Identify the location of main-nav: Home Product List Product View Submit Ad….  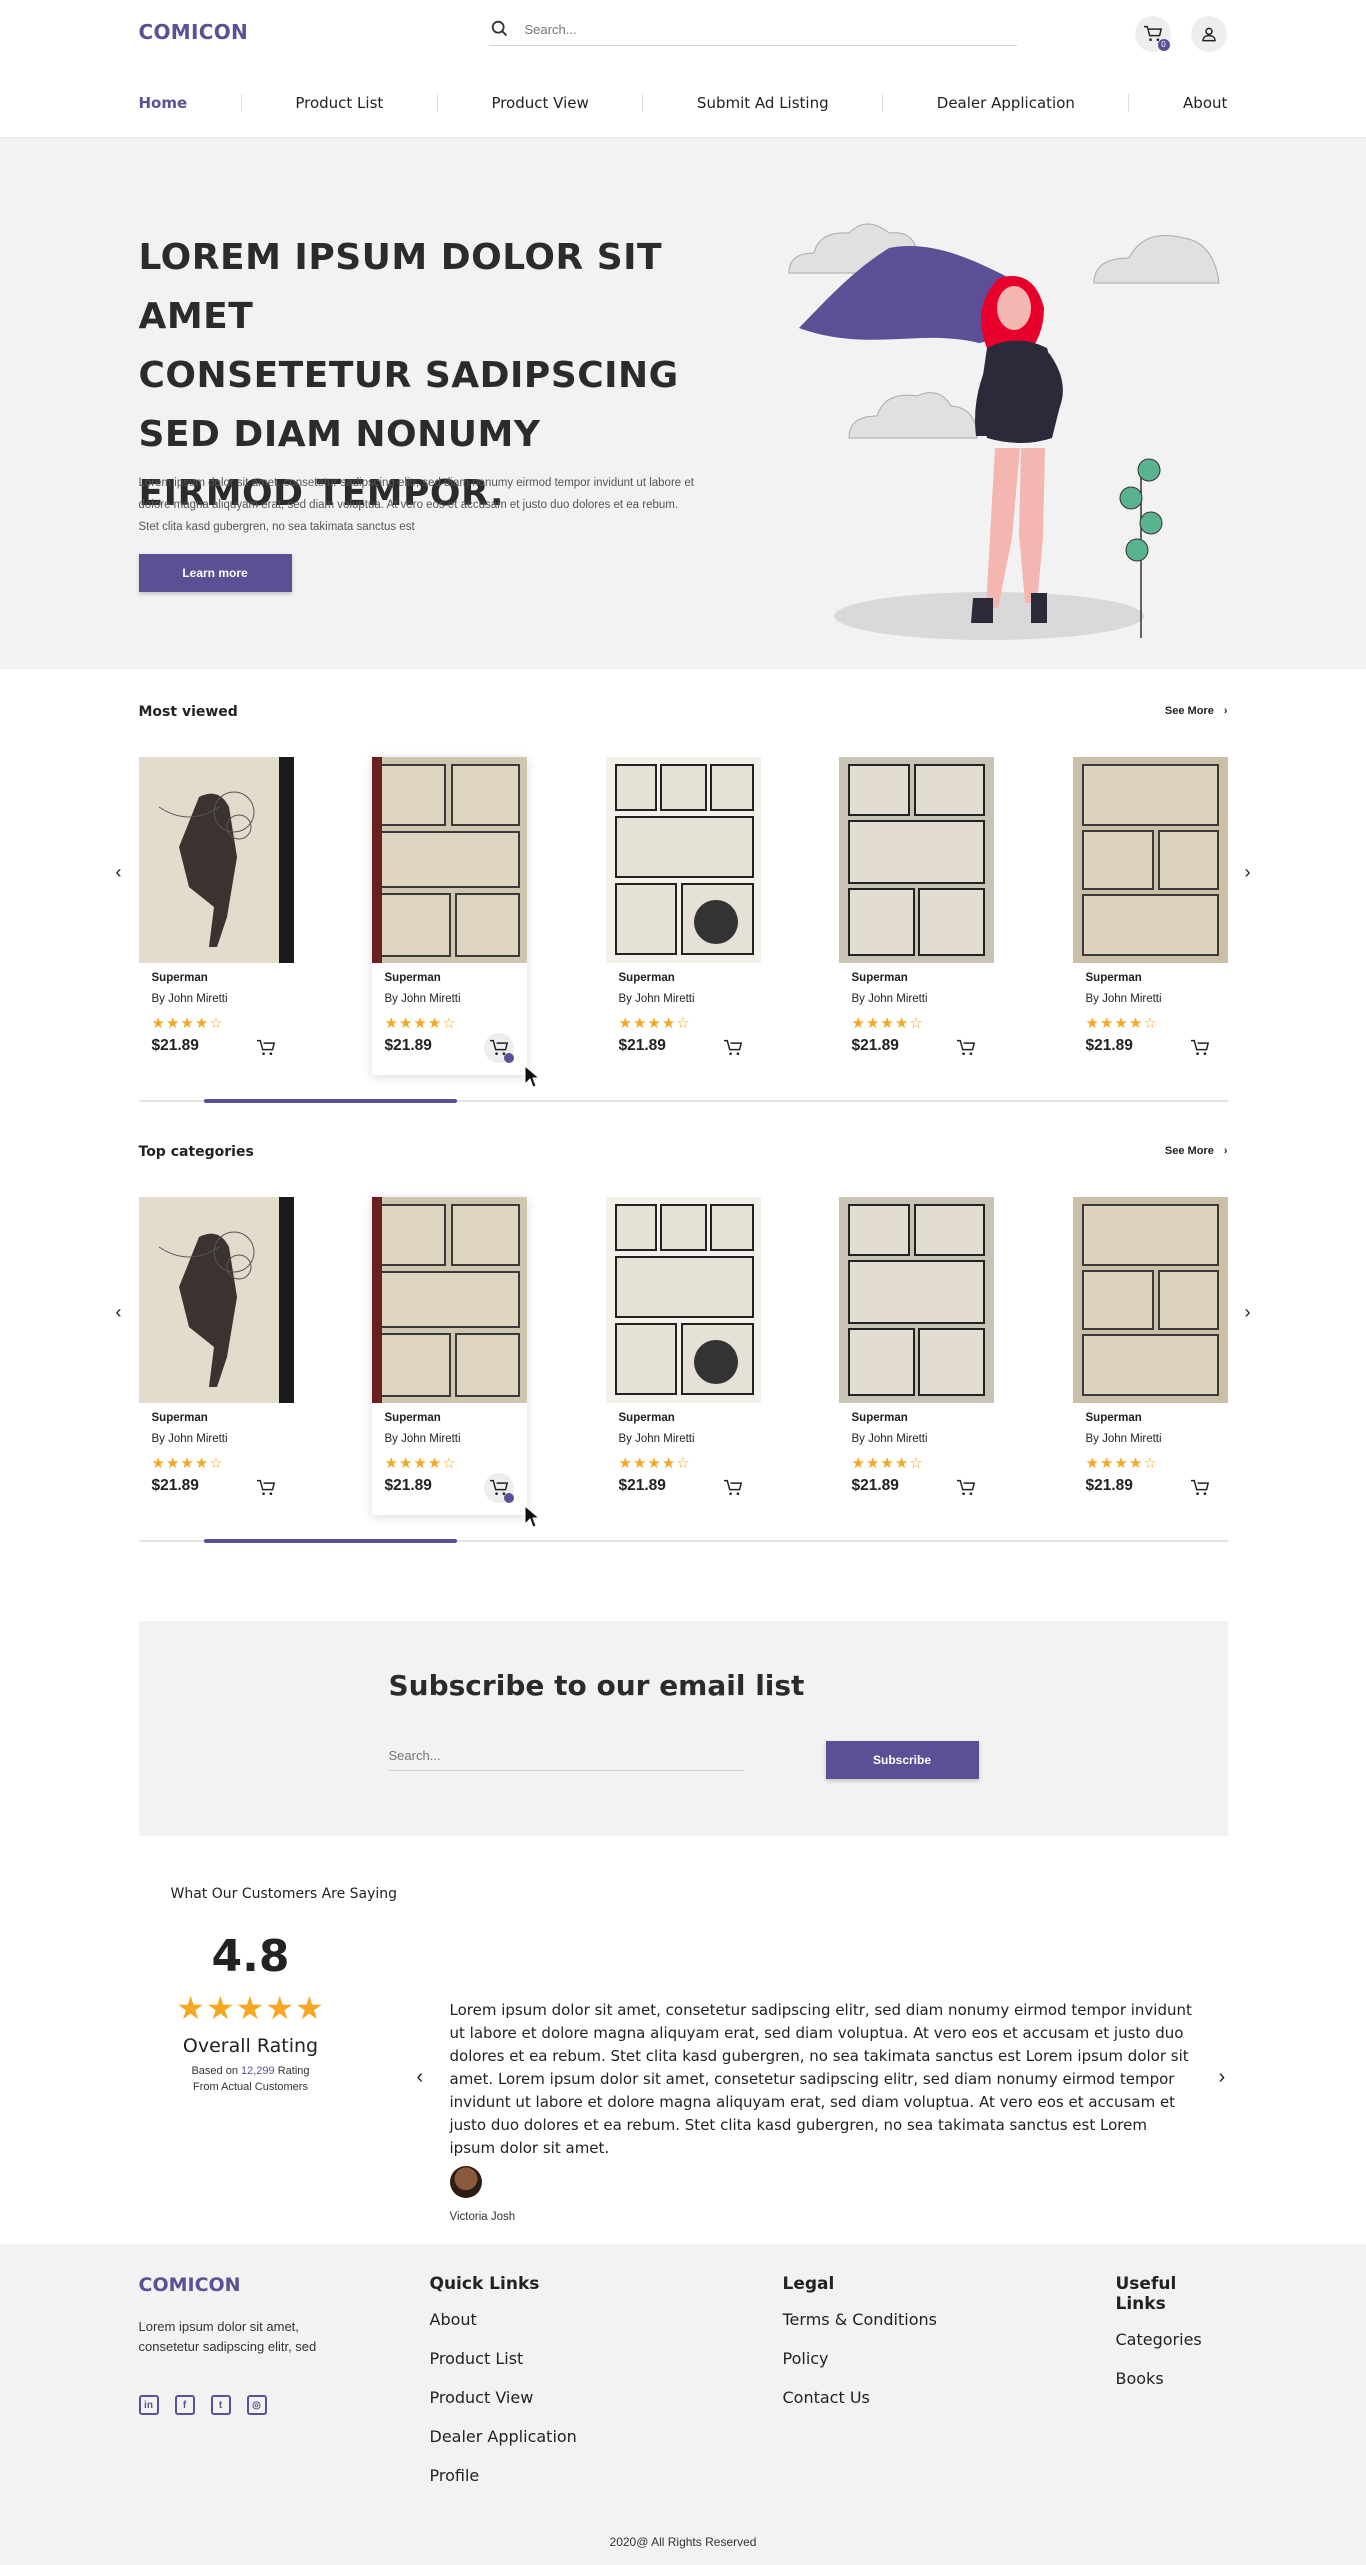
(683, 102).